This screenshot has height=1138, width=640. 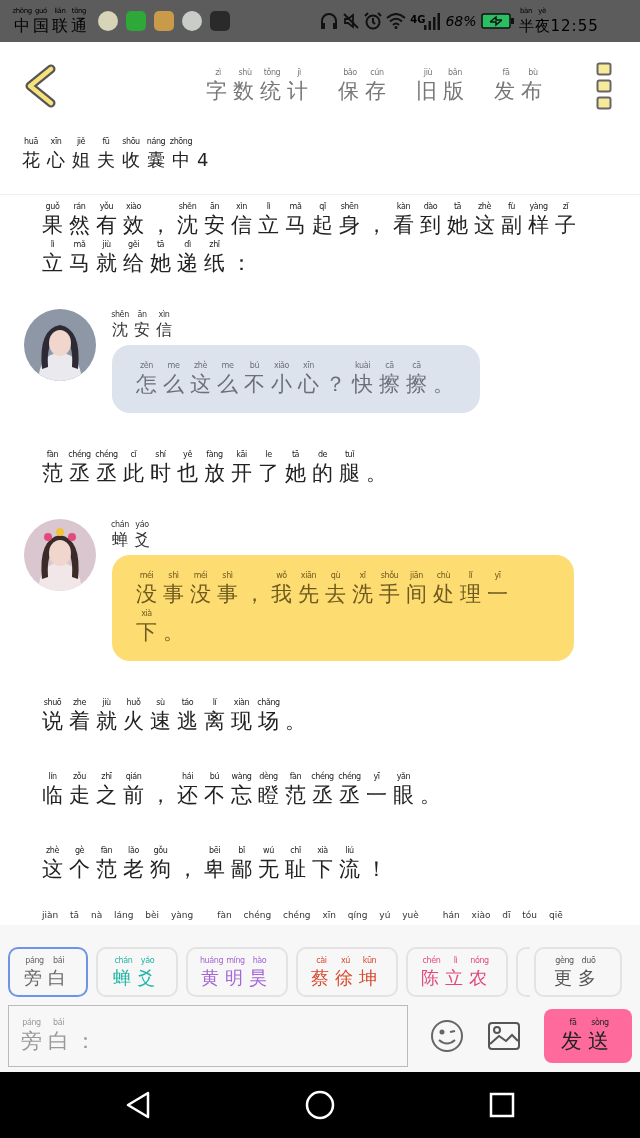 I want to click on pinyin-text: huā xīn jiě fū shōu náng zhōng, so click(x=108, y=141).